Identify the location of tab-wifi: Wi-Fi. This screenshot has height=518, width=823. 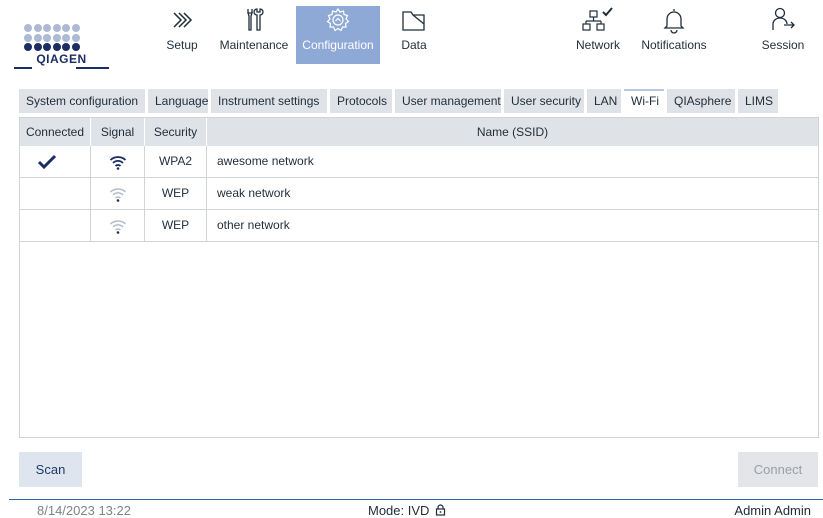
(644, 101).